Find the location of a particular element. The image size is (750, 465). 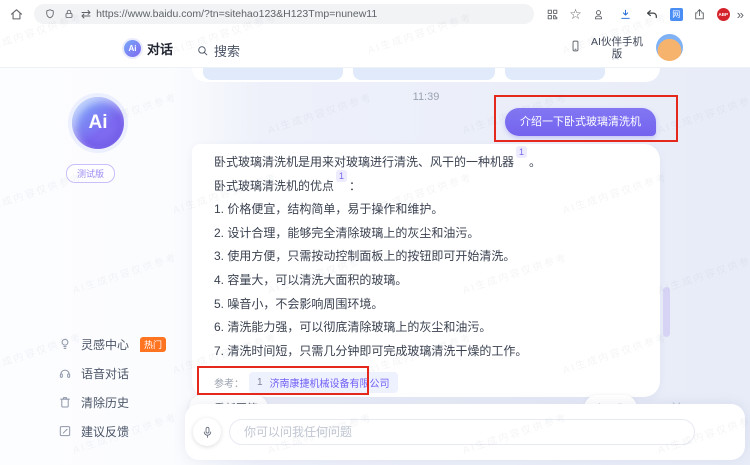

sidebar-menu: 灵感中心 热门 语音对话 清除历史 建议反馈 is located at coordinates (112, 387).